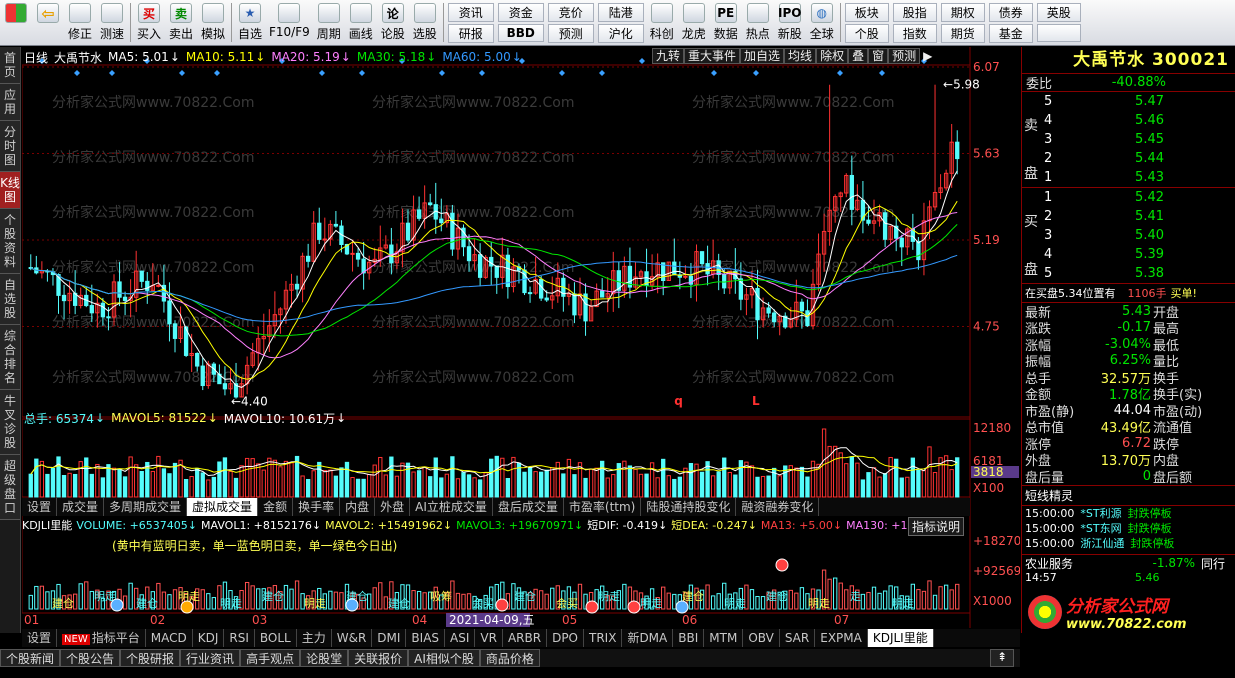 This screenshot has height=678, width=1235. Describe the element at coordinates (603, 638) in the screenshot. I see `indicator-tab-14: TRIX` at that location.